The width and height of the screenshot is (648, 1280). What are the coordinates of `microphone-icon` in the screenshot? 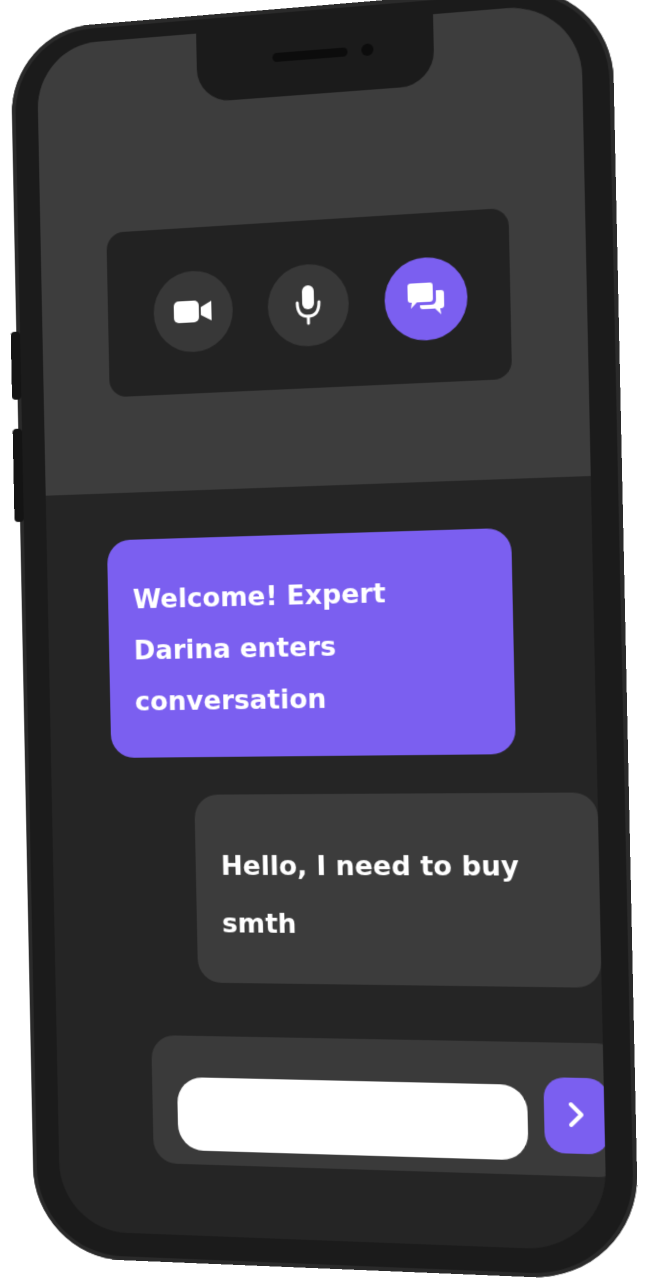 It's located at (308, 305).